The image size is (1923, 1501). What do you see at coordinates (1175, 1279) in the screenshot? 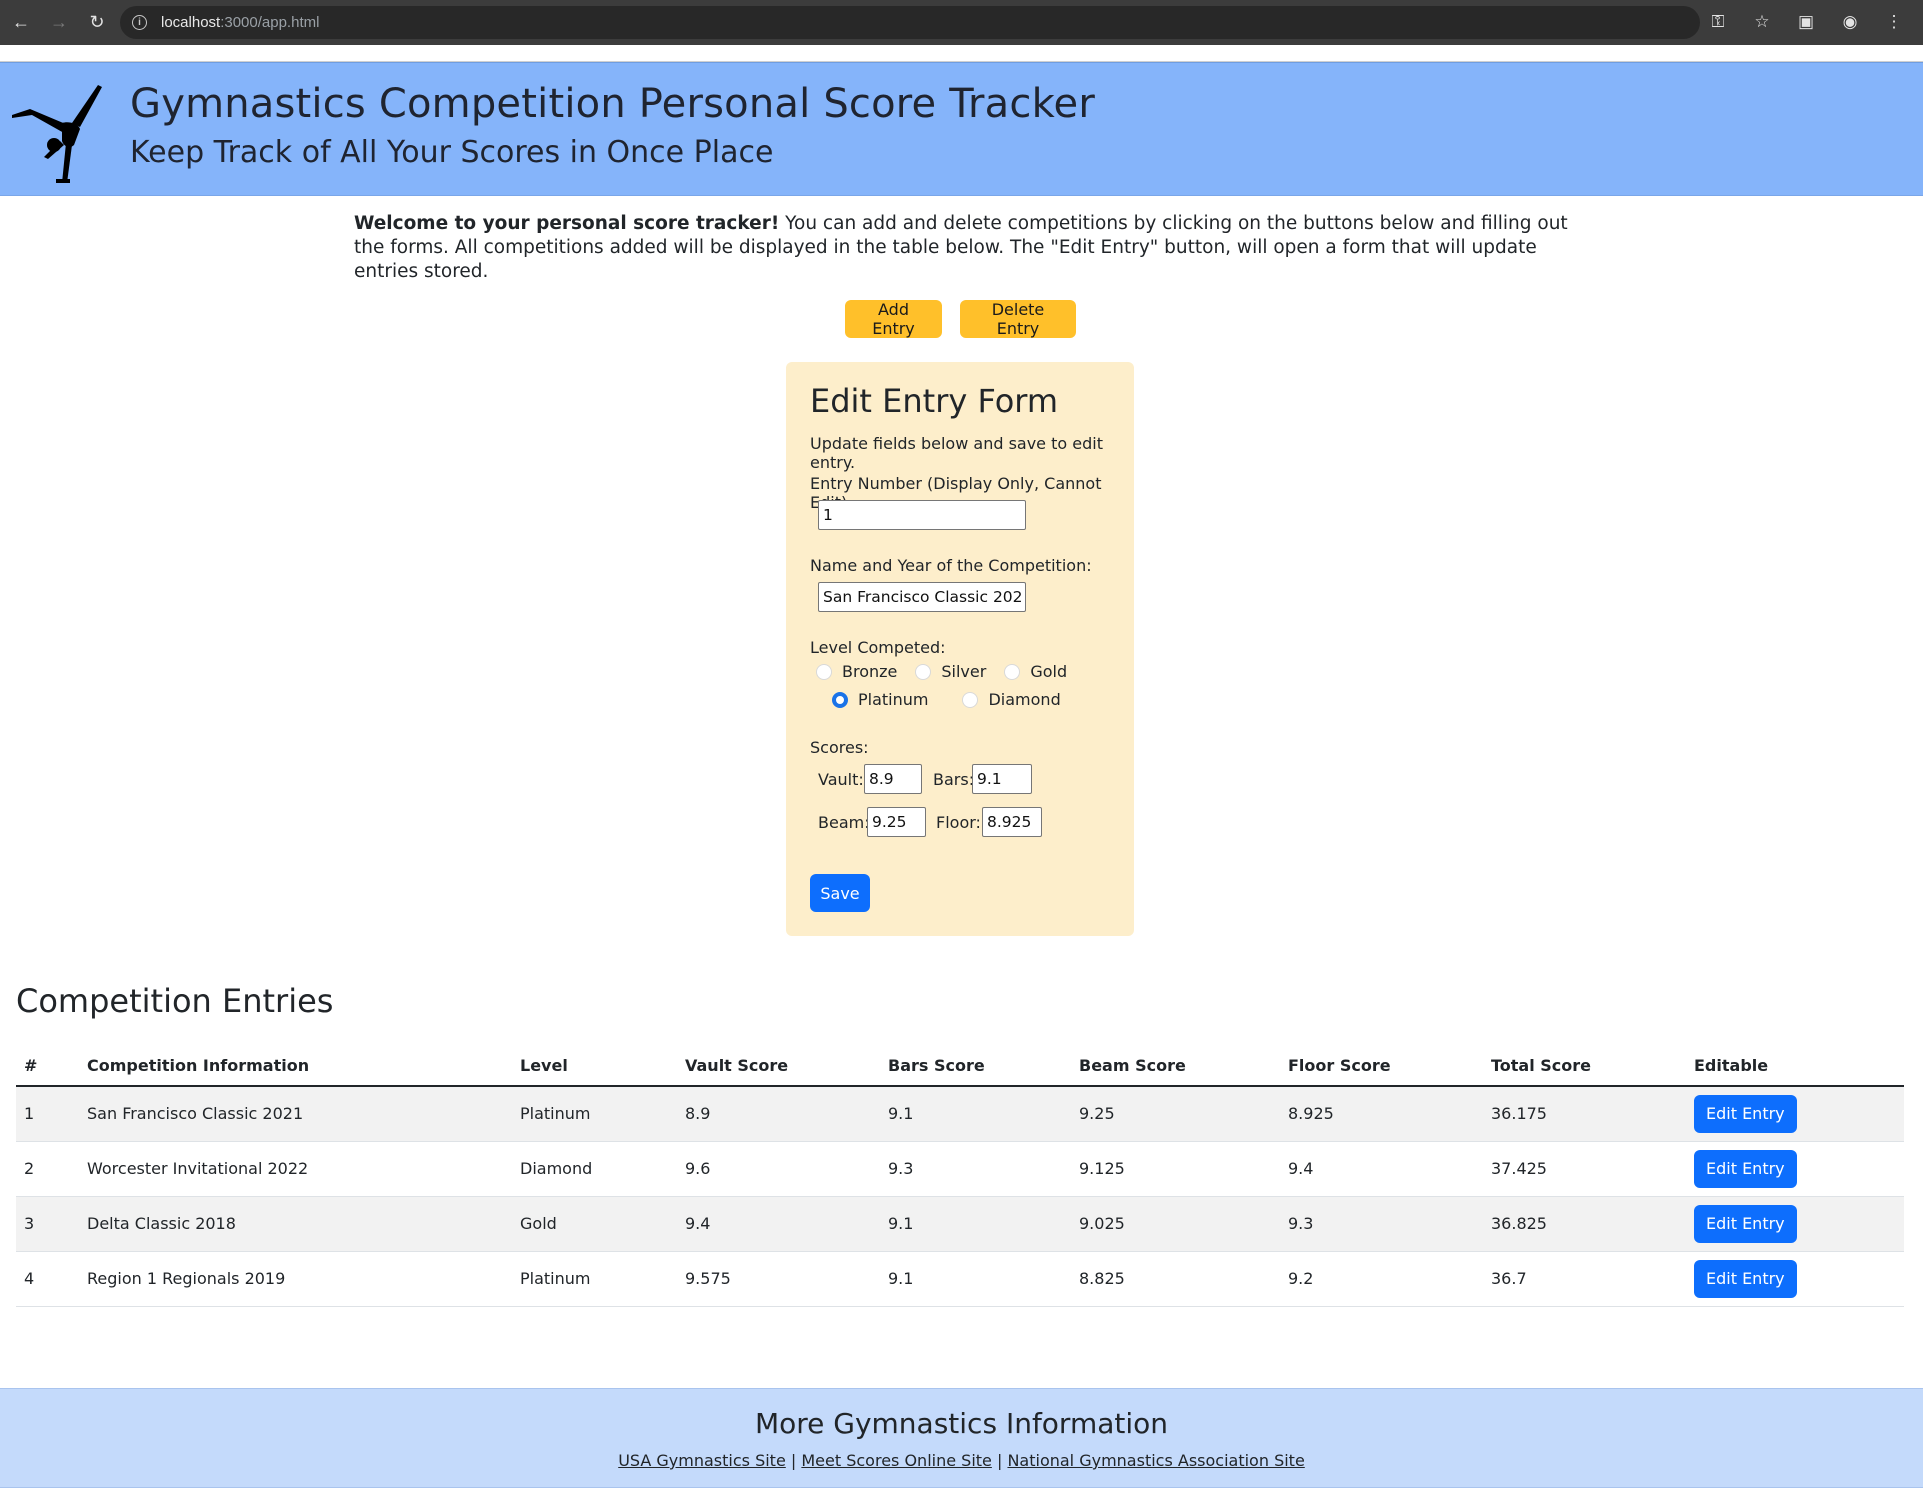
I see `cell-beam: 8.825` at bounding box center [1175, 1279].